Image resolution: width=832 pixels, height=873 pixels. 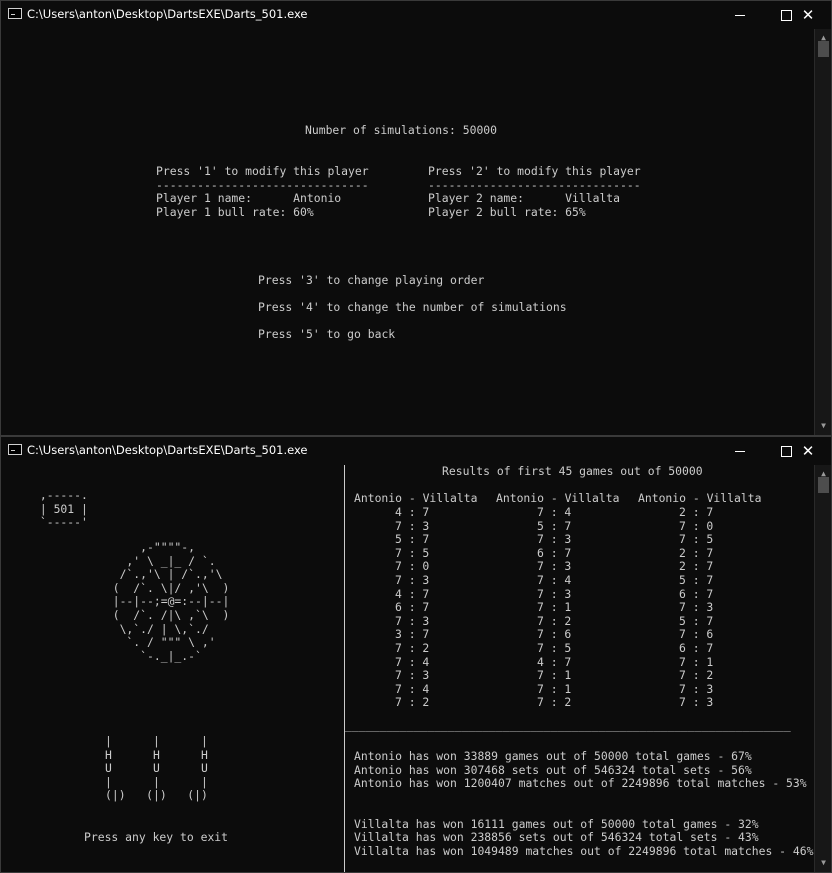 What do you see at coordinates (262, 171) in the screenshot?
I see `player1-modify-prompt: Press '1' to modify this player` at bounding box center [262, 171].